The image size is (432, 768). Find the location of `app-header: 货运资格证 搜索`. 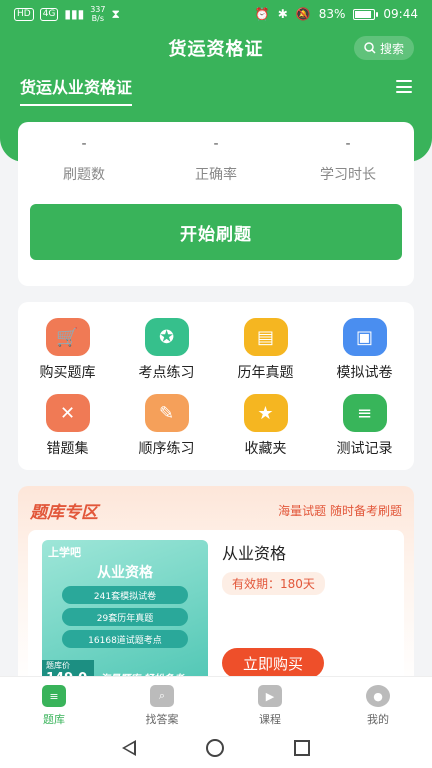

app-header: 货运资格证 搜索 is located at coordinates (216, 48).